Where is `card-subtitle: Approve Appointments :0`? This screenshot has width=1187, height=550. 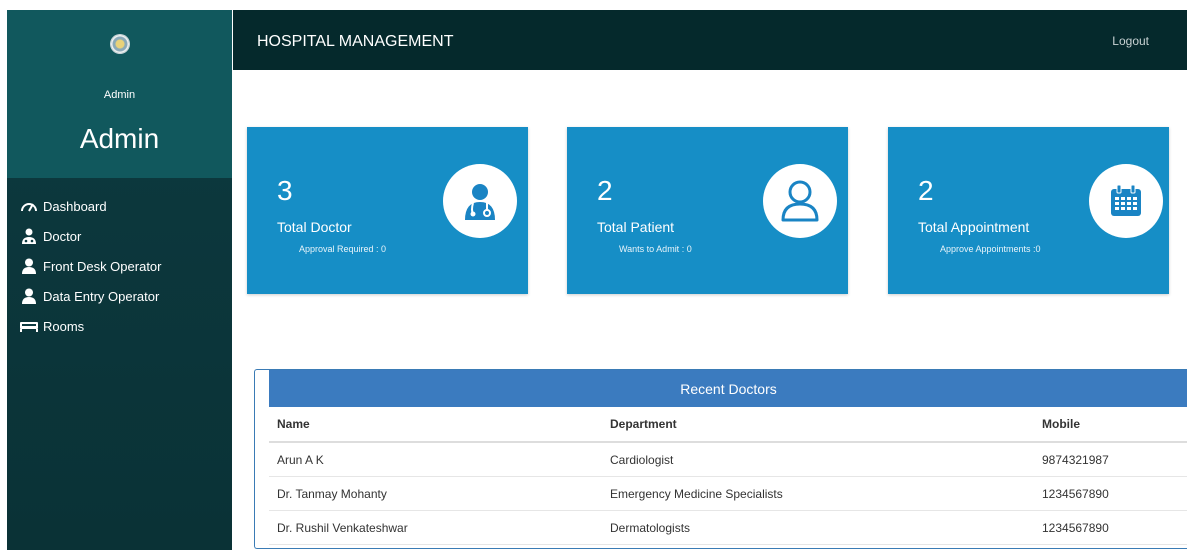
card-subtitle: Approve Appointments :0 is located at coordinates (990, 249).